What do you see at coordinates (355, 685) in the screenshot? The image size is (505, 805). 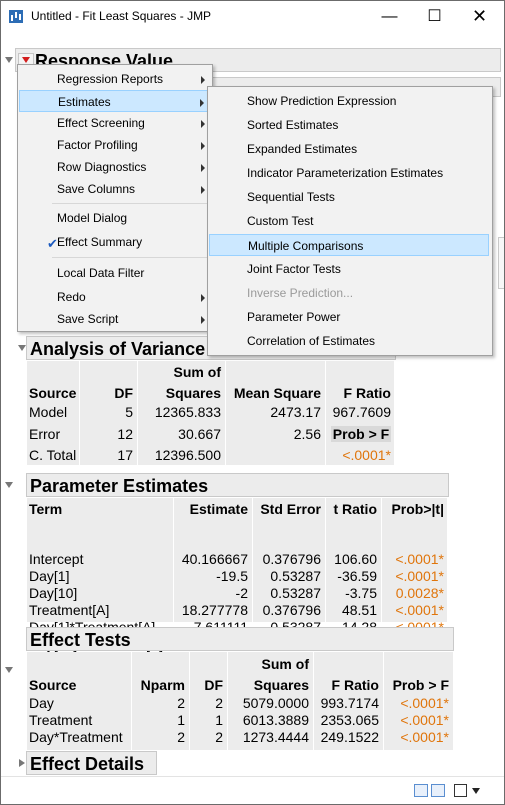 I see `col-header: F Ratio` at bounding box center [355, 685].